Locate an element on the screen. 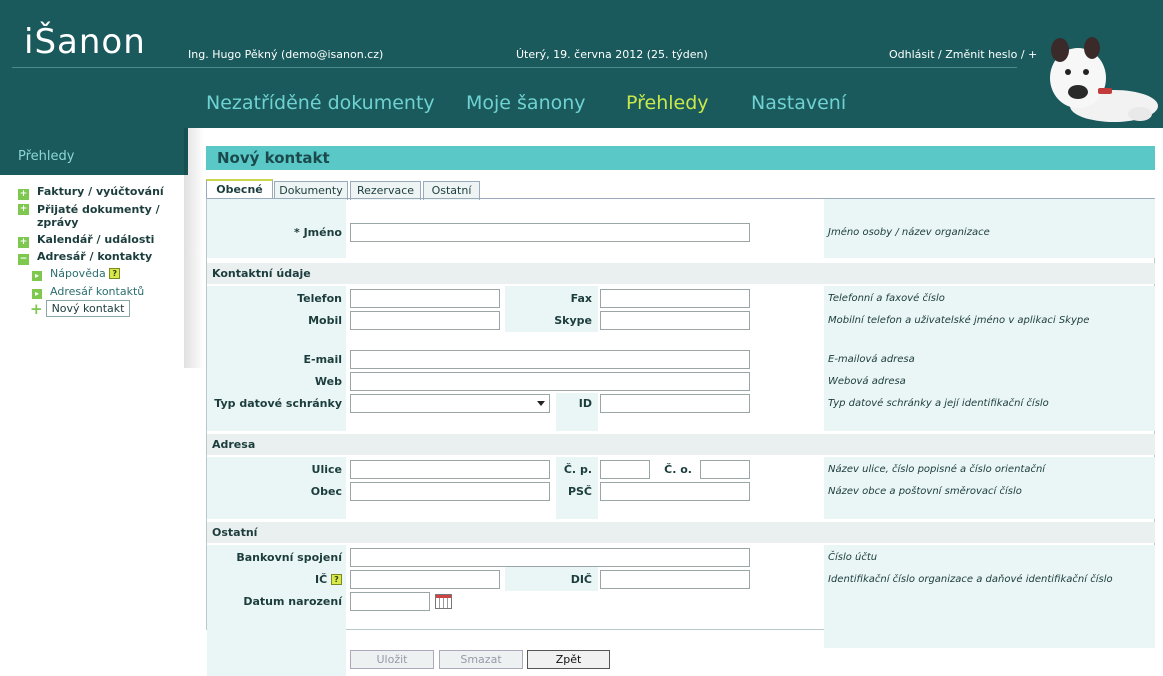  web-label: Web is located at coordinates (328, 381).